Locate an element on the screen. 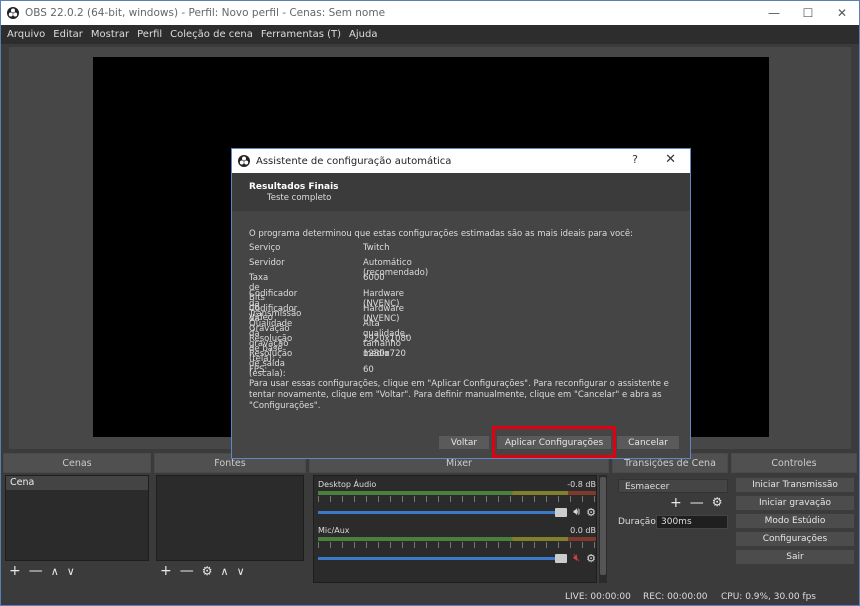 Image resolution: width=860 pixels, height=606 pixels. dialog-header: Resultados Finais Teste completo is located at coordinates (461, 192).